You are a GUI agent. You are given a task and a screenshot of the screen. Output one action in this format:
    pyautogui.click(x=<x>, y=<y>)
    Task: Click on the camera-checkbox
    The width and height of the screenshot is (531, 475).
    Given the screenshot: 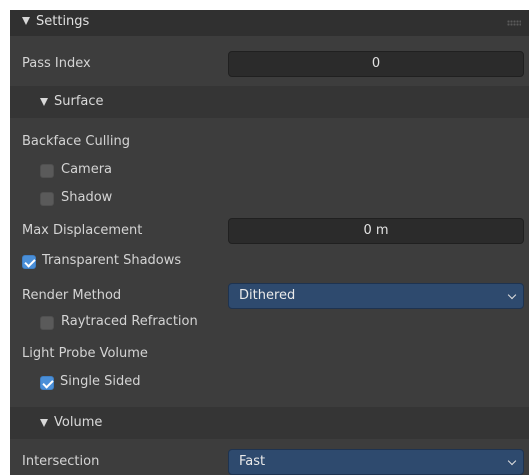 What is the action you would take?
    pyautogui.click(x=47, y=171)
    